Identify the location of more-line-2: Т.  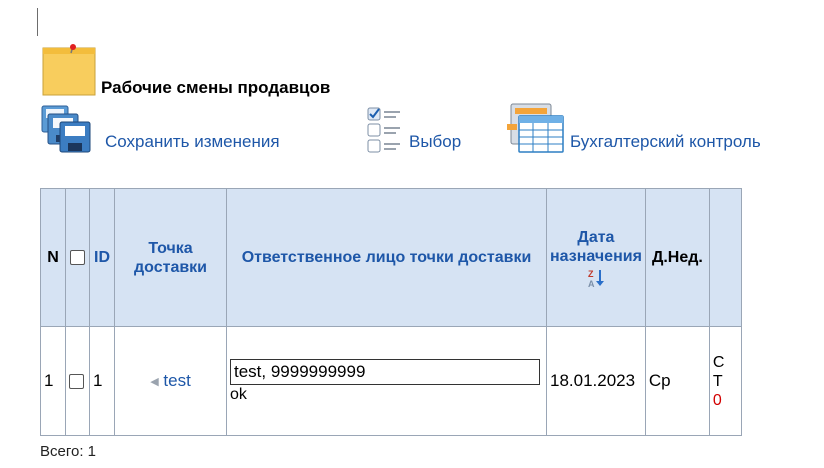
(717, 381).